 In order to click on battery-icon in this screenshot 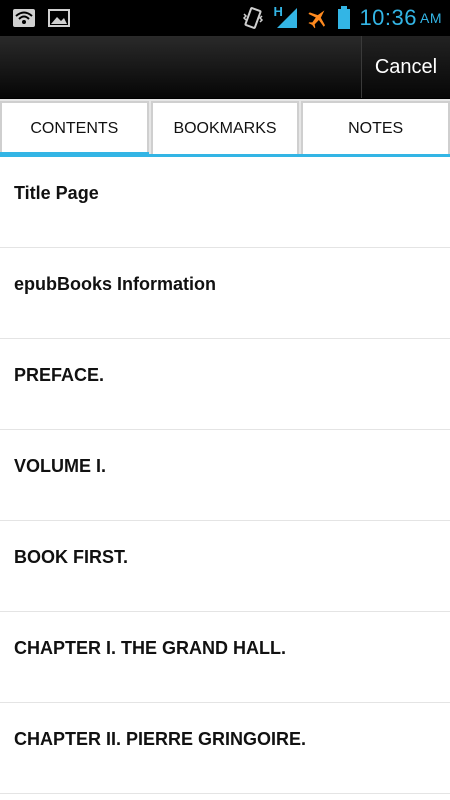, I will do `click(344, 18)`.